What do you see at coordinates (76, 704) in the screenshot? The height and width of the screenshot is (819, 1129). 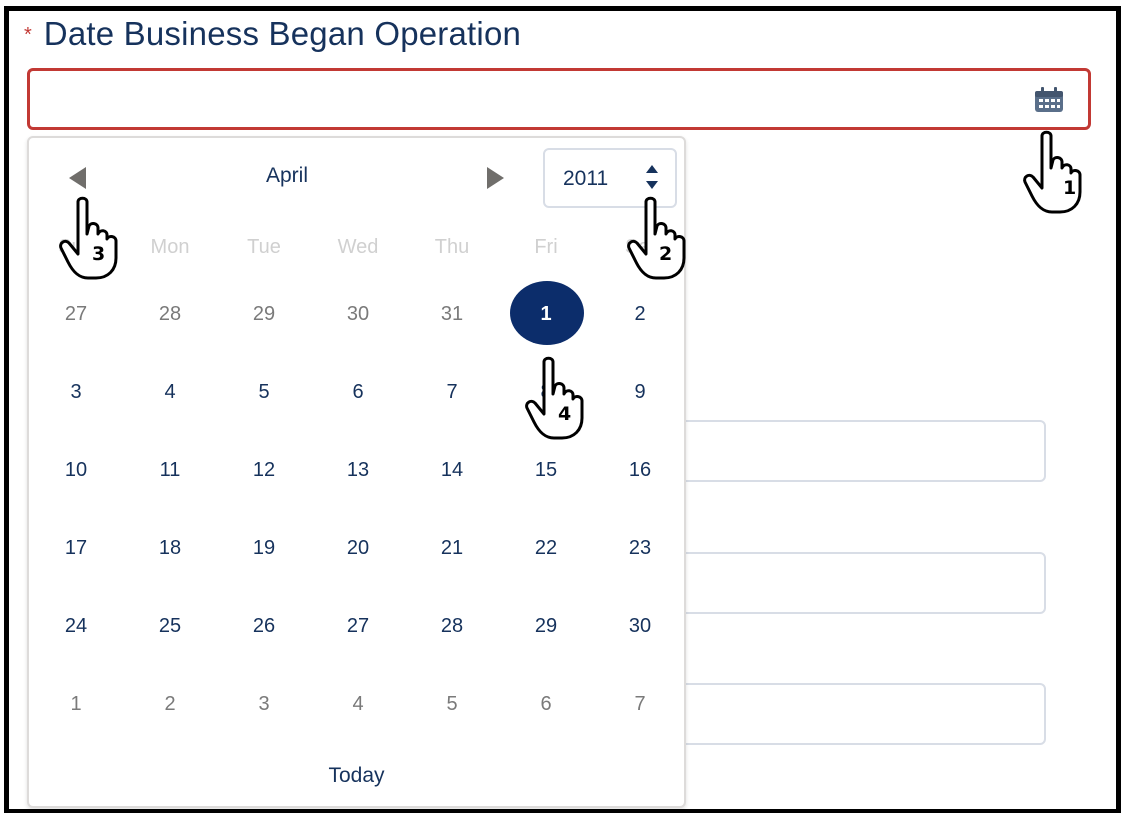 I see `day-cell: 1` at bounding box center [76, 704].